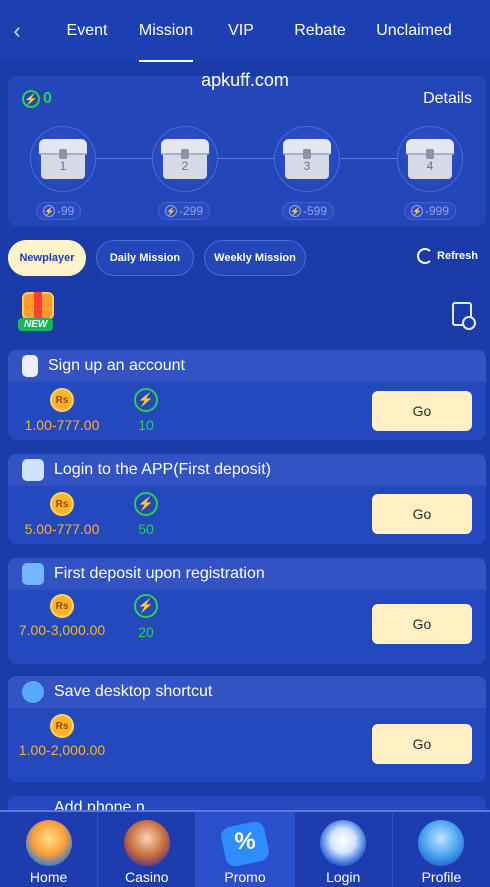 This screenshot has height=887, width=490. I want to click on history-icon, so click(464, 316).